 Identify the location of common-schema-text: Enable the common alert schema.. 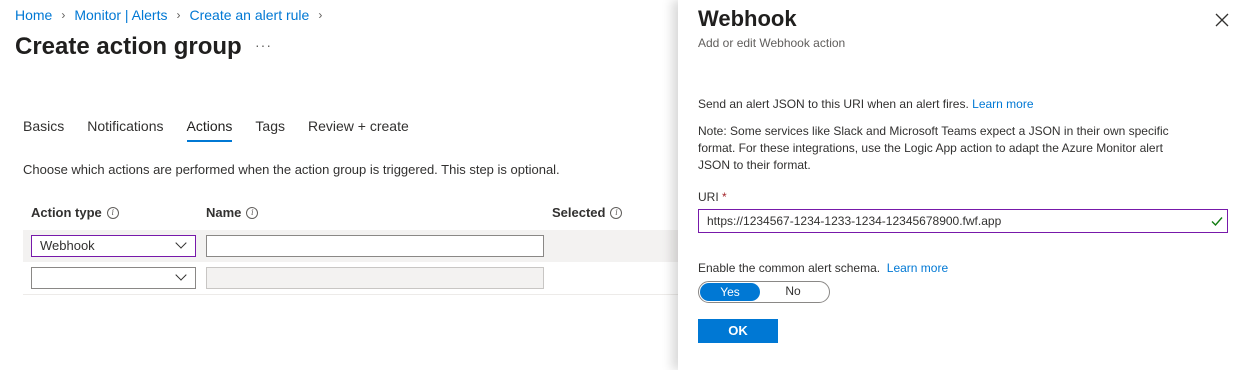
(789, 268).